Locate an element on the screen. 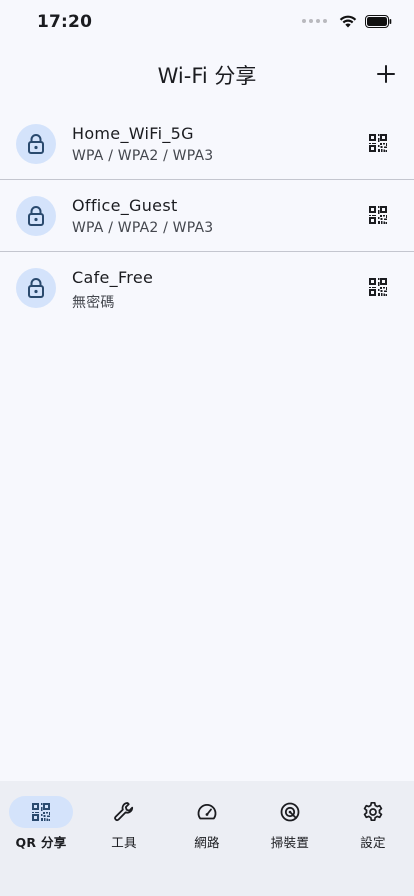 The height and width of the screenshot is (896, 414). network-row: Cafe_Free 無密碼 is located at coordinates (207, 287).